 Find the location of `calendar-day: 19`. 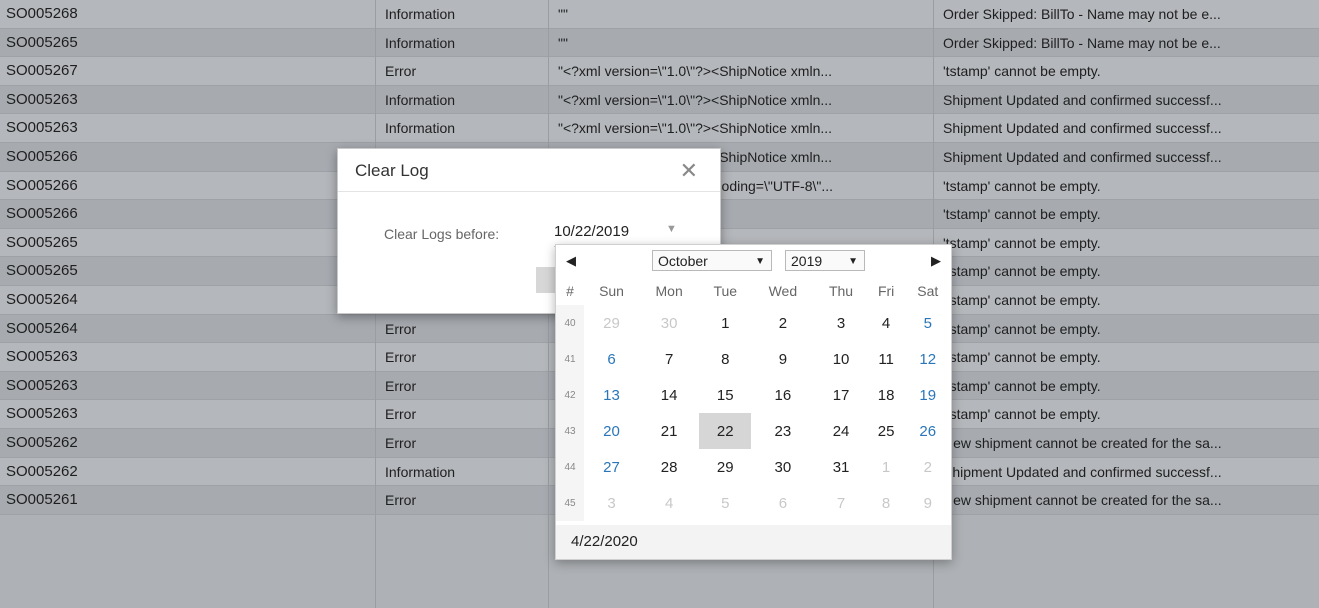

calendar-day: 19 is located at coordinates (928, 395).